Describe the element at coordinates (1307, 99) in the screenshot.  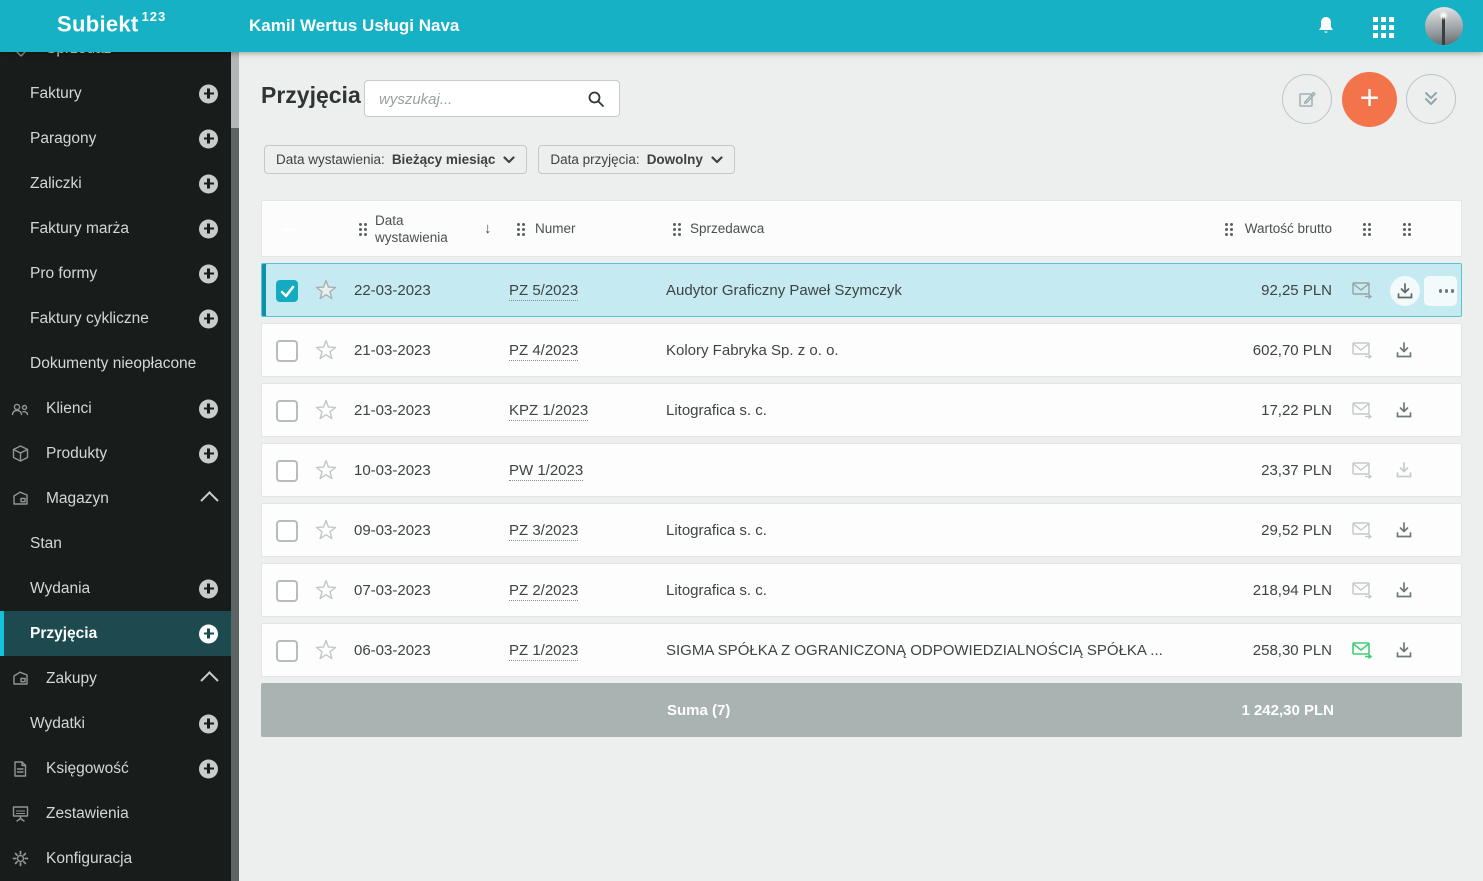
I see `edit-button` at that location.